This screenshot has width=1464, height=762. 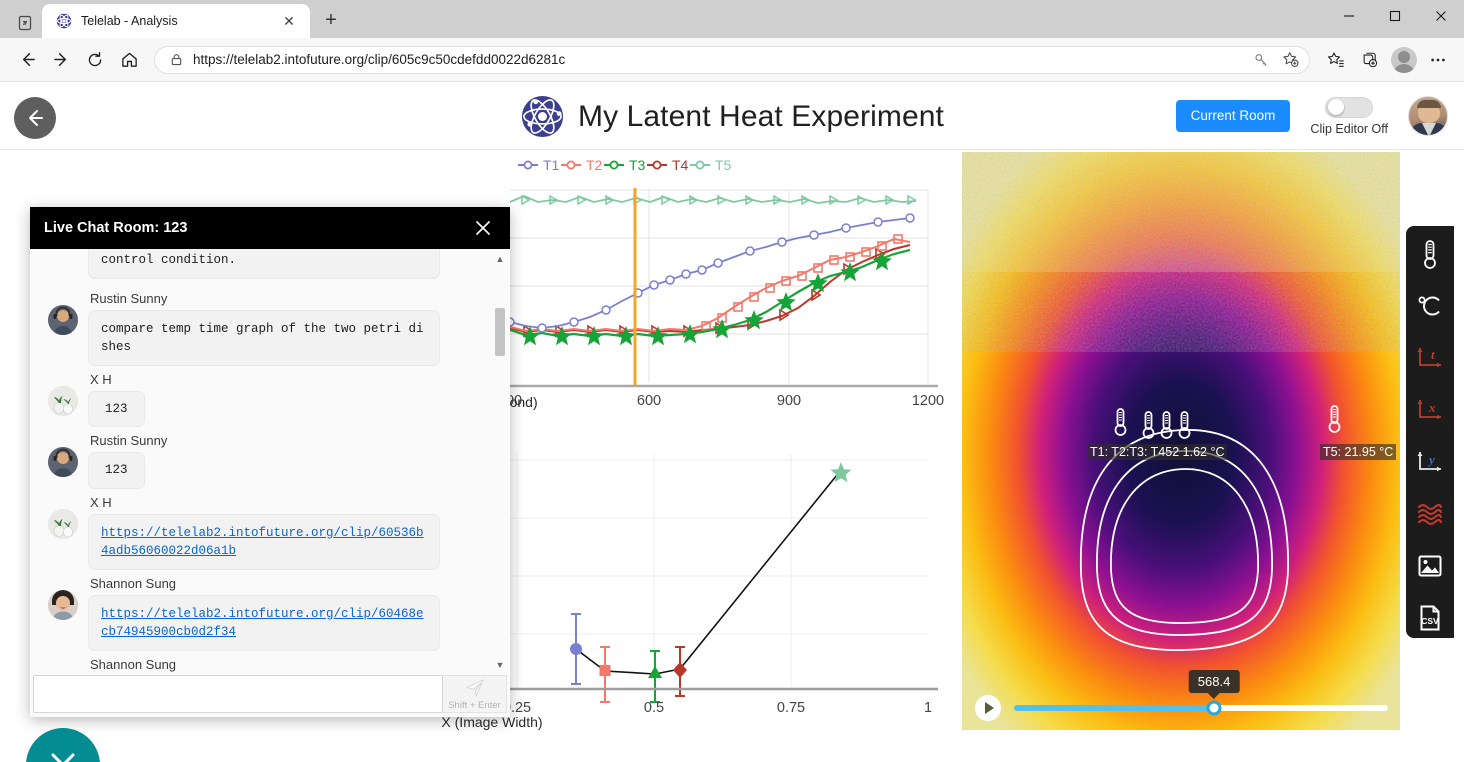 I want to click on new-tab-button: +, so click(x=331, y=20).